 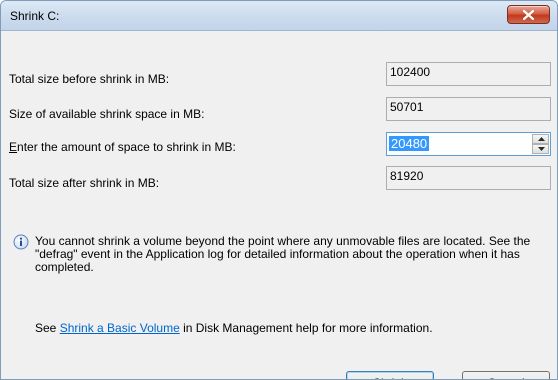 I want to click on help-prefix: See, so click(x=47, y=328).